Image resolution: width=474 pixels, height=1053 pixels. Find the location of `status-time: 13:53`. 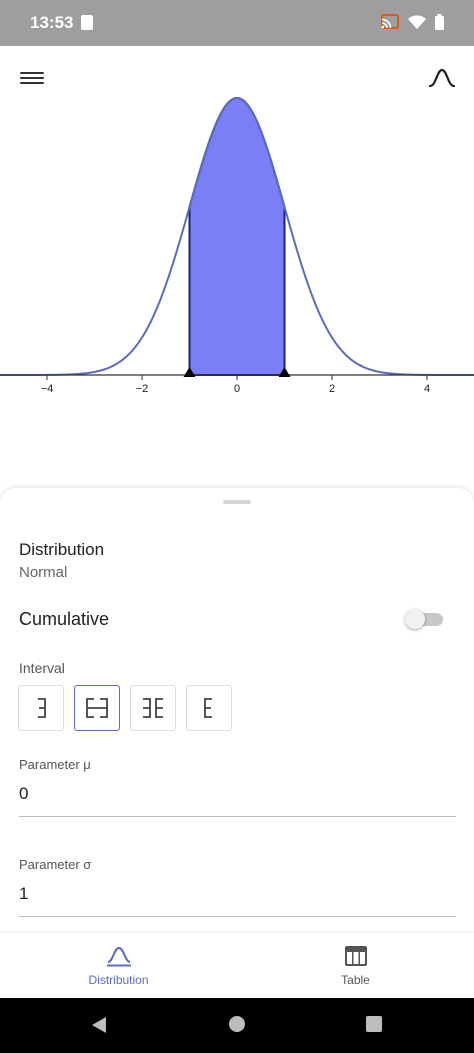

status-time: 13:53 is located at coordinates (52, 22).